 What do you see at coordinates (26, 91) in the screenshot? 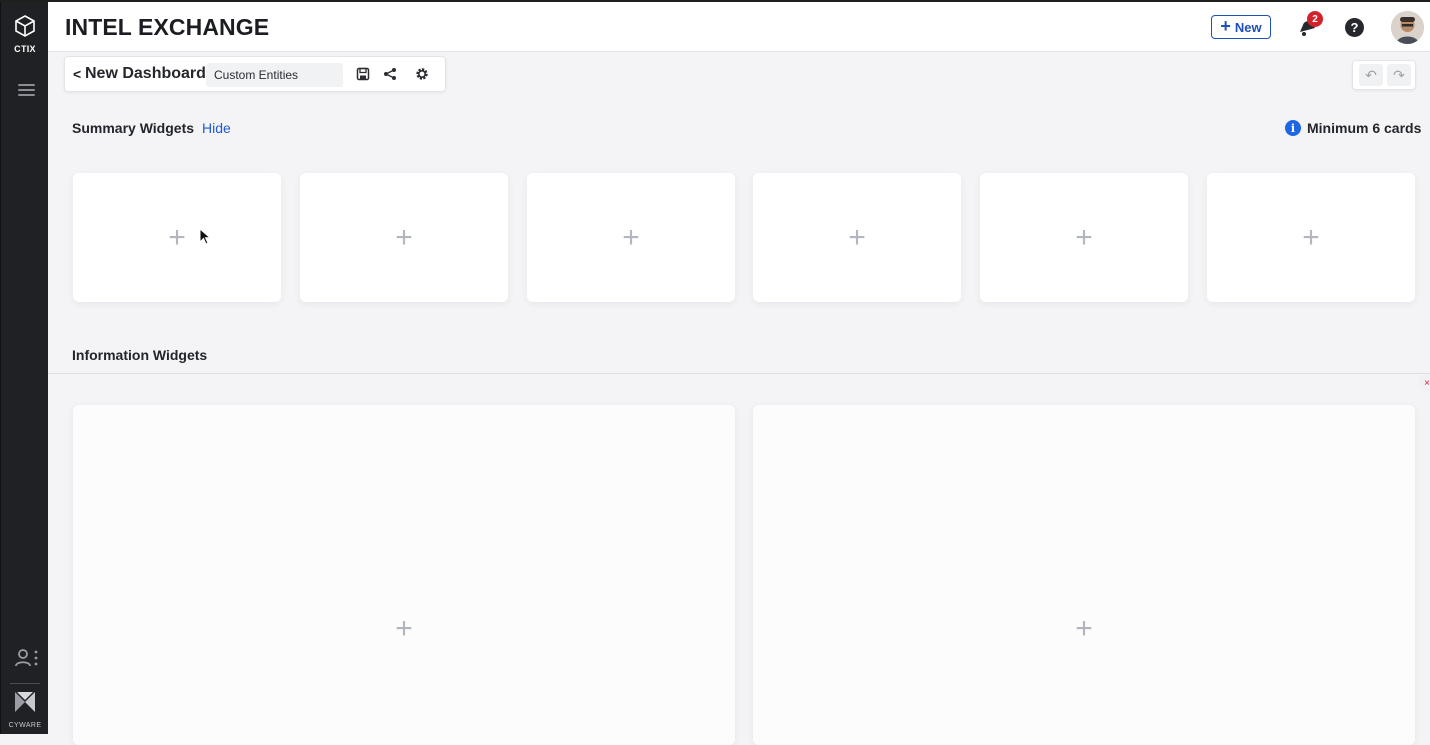
I see `hamburger-menu-icon` at bounding box center [26, 91].